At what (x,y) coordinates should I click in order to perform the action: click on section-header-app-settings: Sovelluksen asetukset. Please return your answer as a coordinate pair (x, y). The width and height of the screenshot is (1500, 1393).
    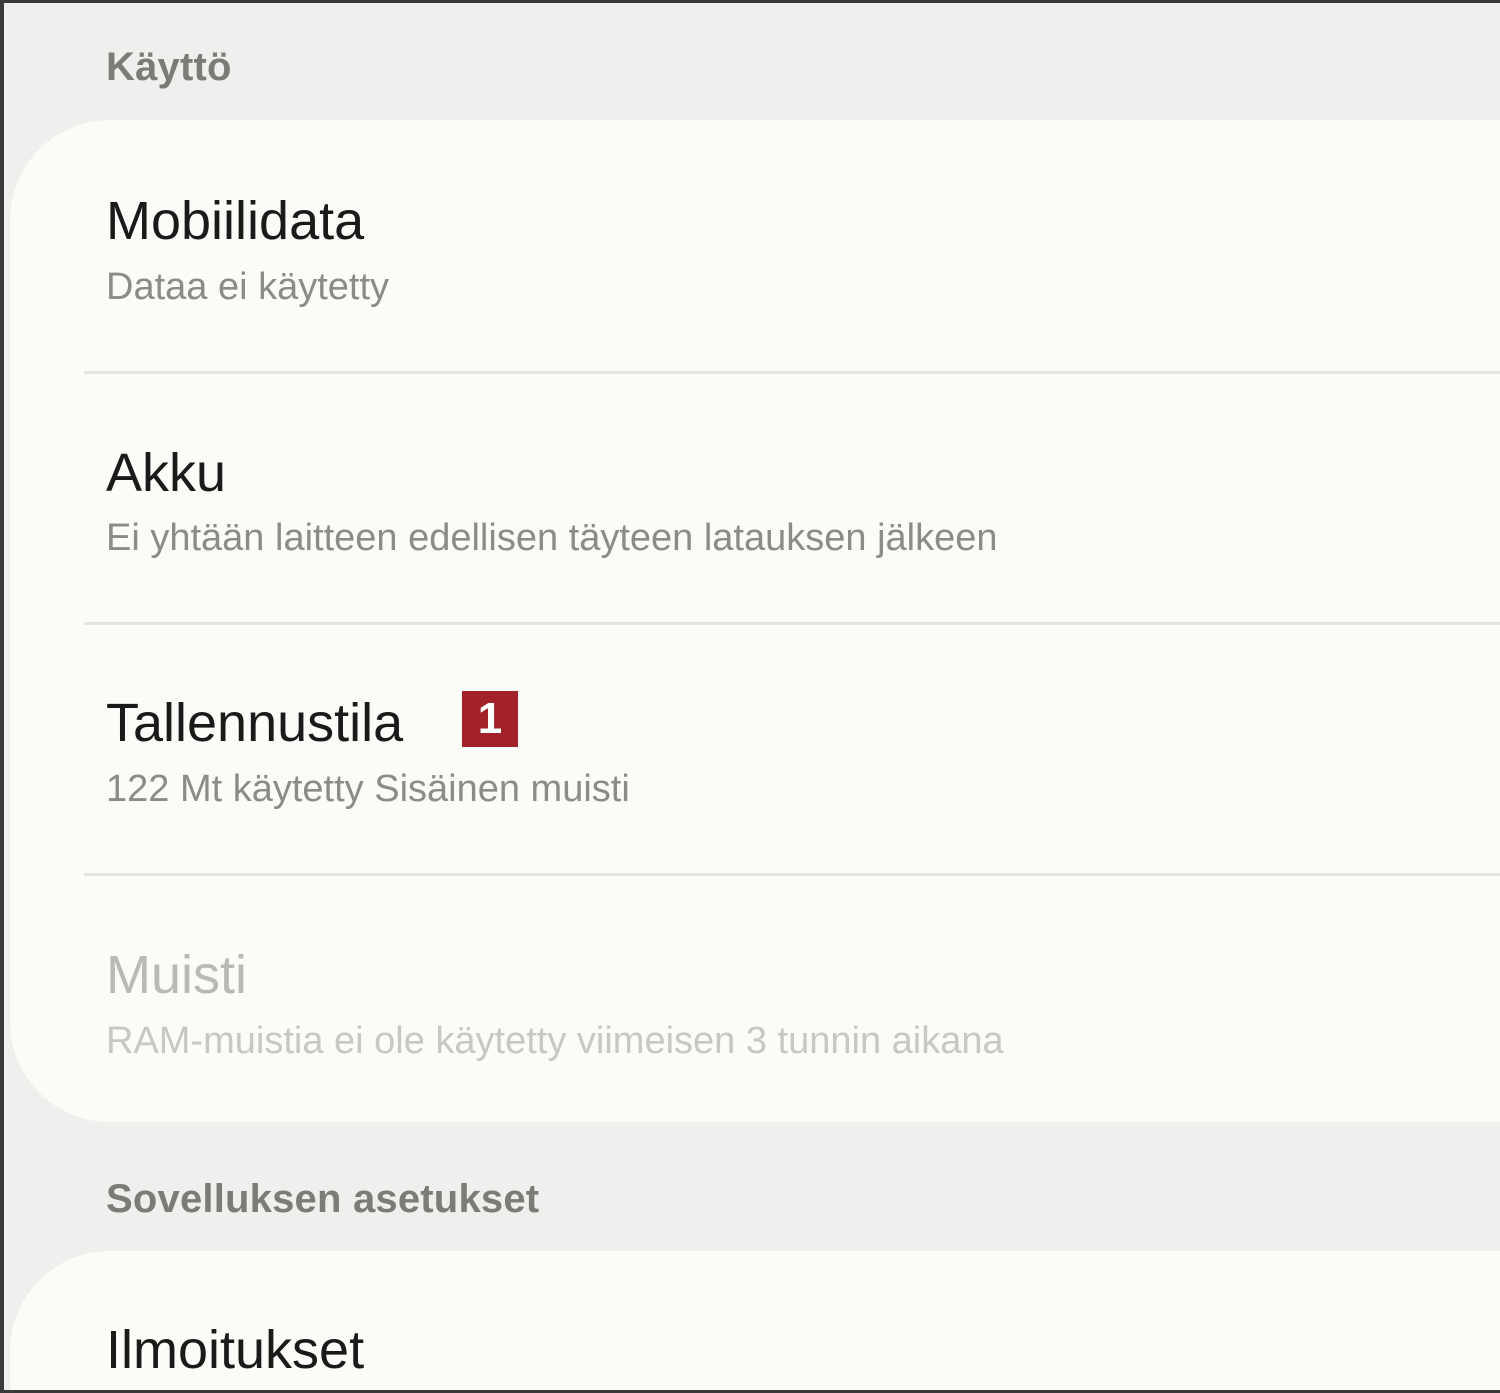
    Looking at the image, I should click on (323, 1199).